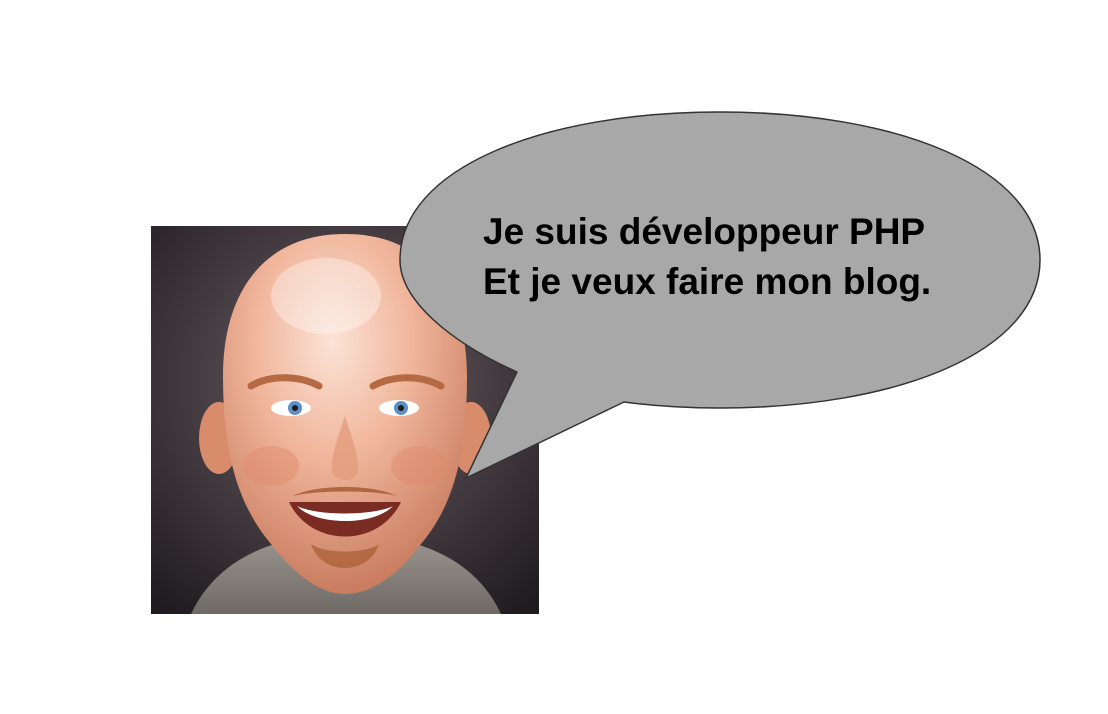 This screenshot has width=1108, height=714. Describe the element at coordinates (707, 281) in the screenshot. I see `speech-line-2: Et je veux faire mon blog.` at that location.